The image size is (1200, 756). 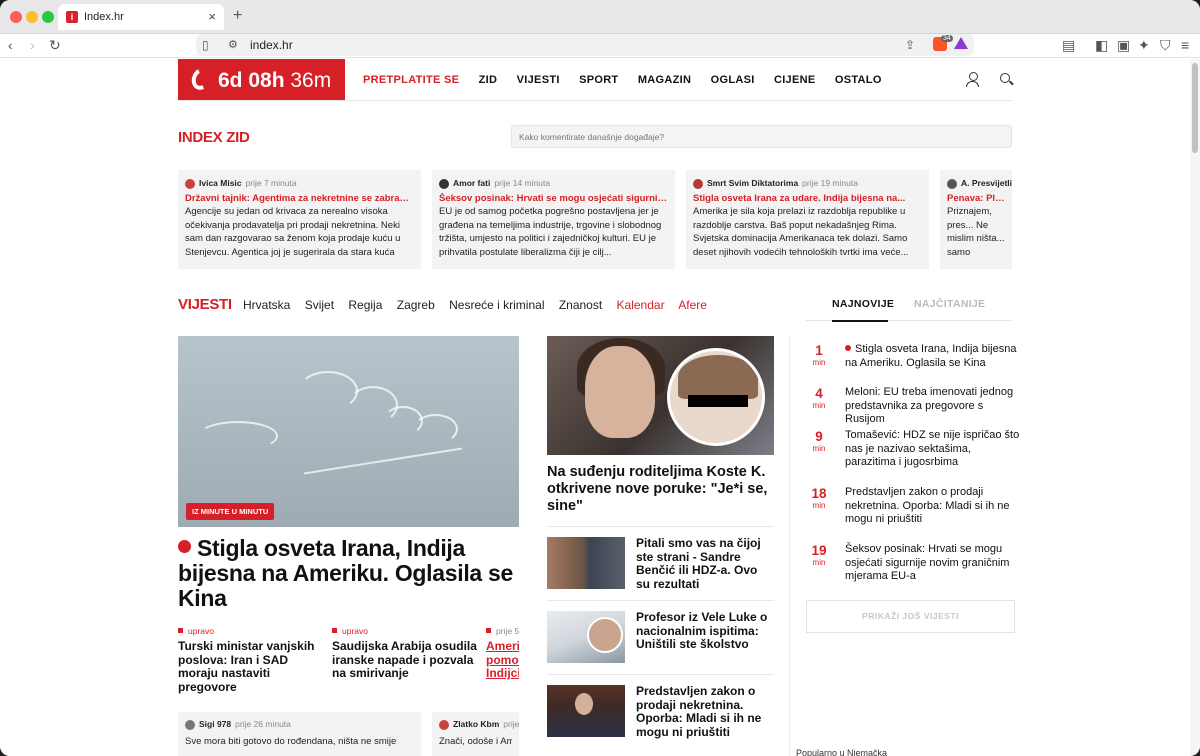 I want to click on window-minimize-button, so click(x=32, y=17).